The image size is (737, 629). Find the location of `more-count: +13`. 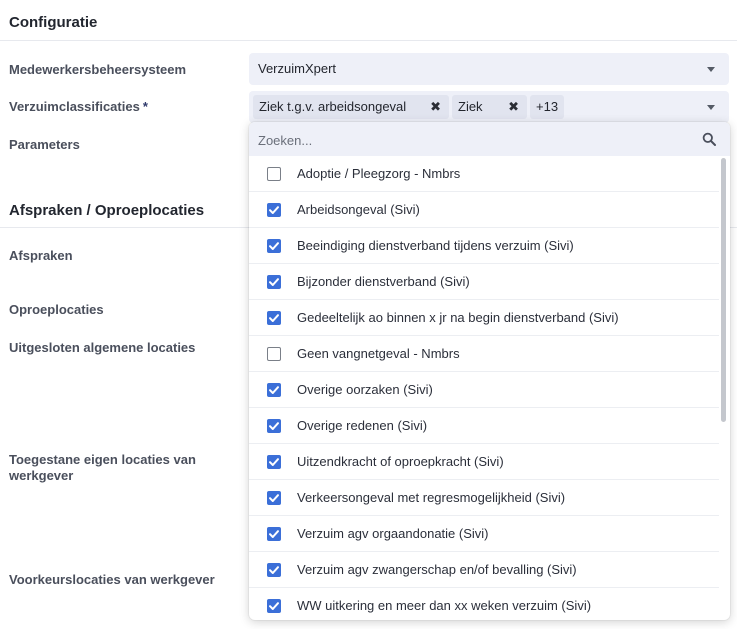

more-count: +13 is located at coordinates (547, 106).